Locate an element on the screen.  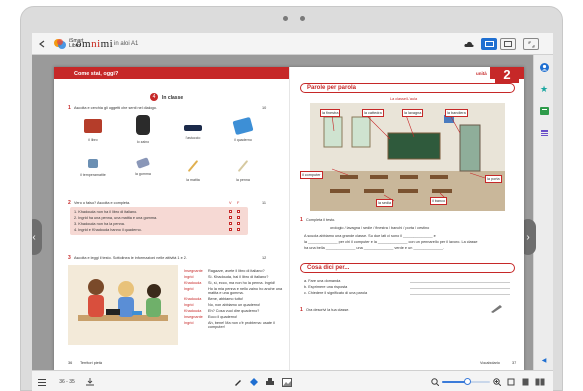
fullscreen-icon is located at coordinates (531, 44).